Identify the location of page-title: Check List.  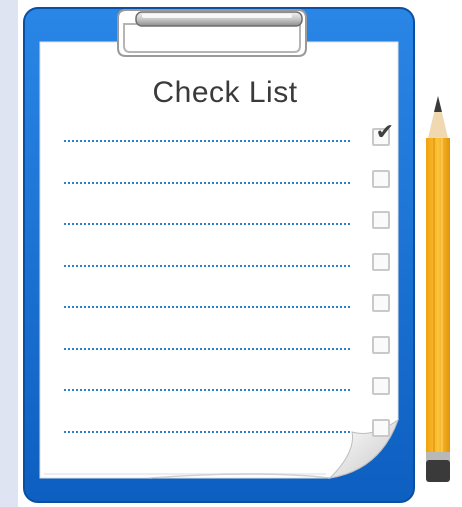
(225, 92).